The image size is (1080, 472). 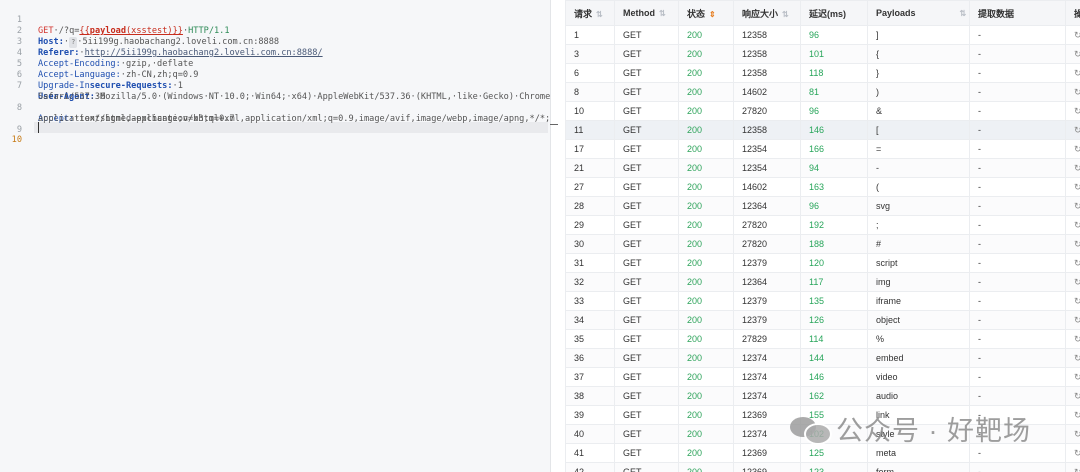 I want to click on table-row: 35GET20027829114%-↻, so click(x=822, y=339).